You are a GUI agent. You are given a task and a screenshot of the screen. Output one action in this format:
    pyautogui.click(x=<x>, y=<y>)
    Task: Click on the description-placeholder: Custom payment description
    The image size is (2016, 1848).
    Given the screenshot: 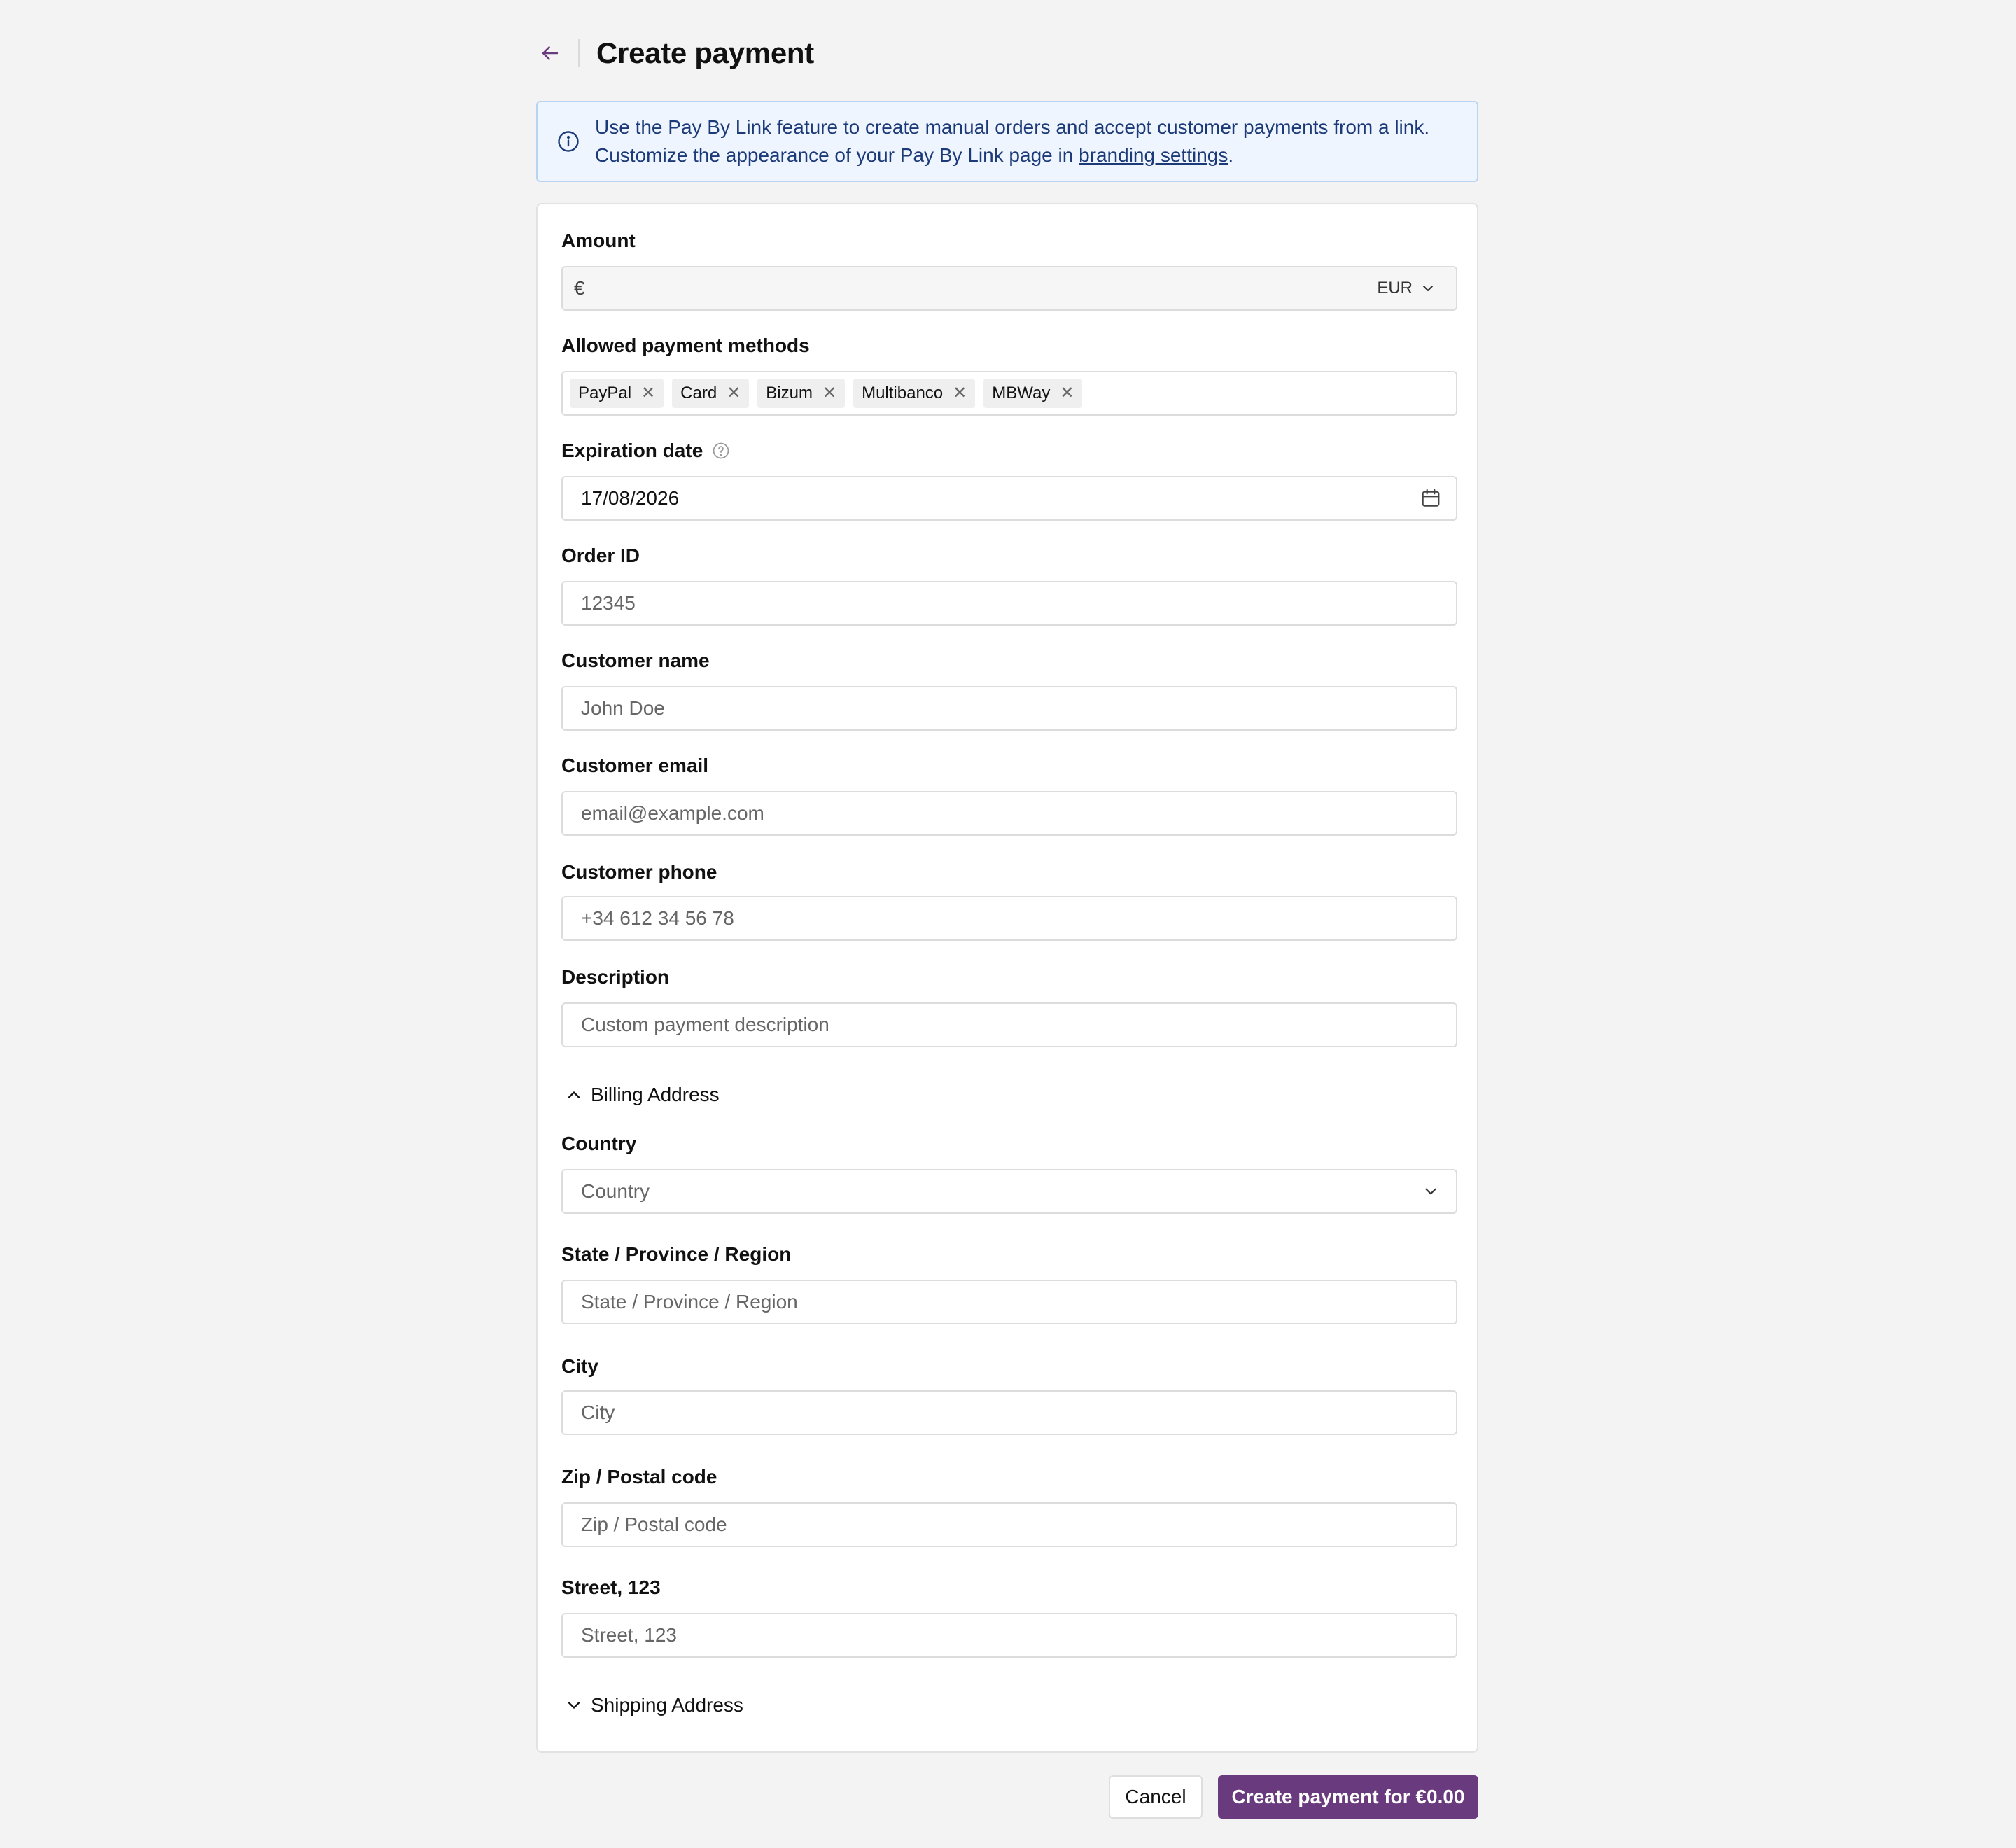 What is the action you would take?
    pyautogui.click(x=705, y=1024)
    